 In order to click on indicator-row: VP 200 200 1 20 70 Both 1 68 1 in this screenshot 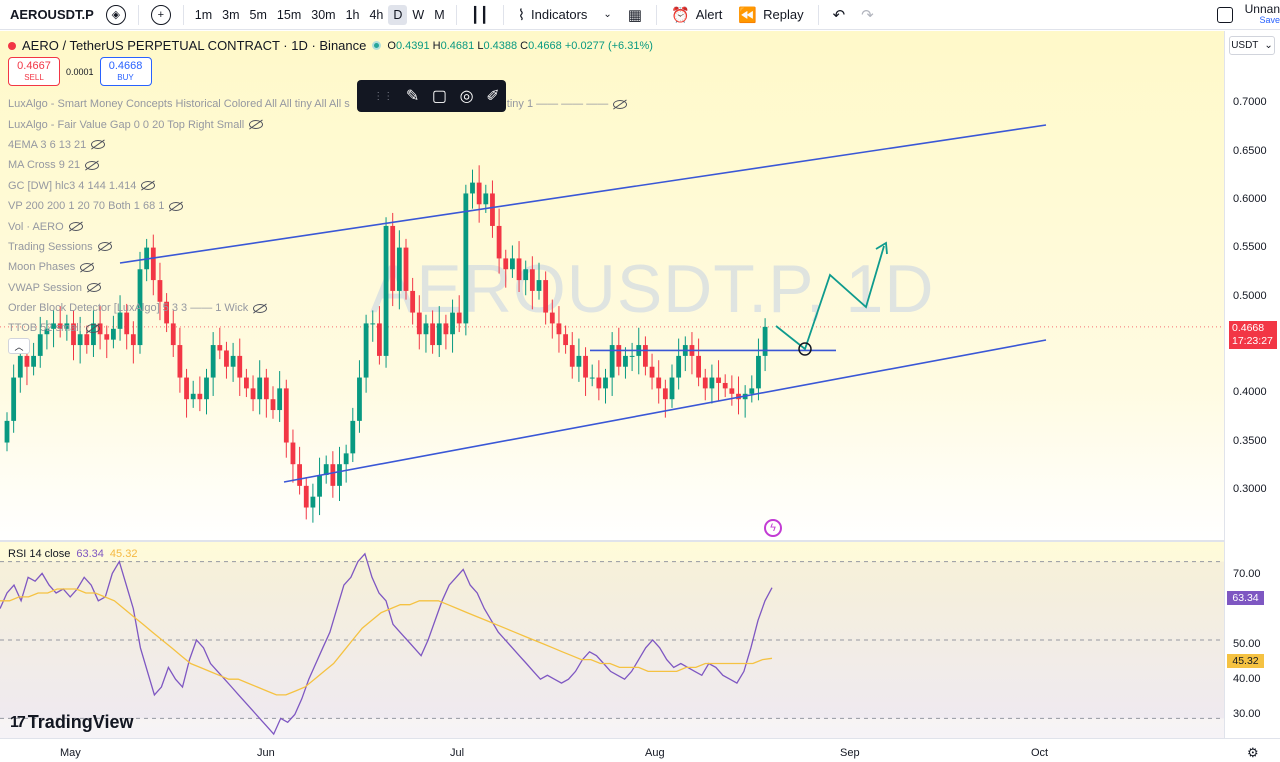, I will do `click(317, 206)`.